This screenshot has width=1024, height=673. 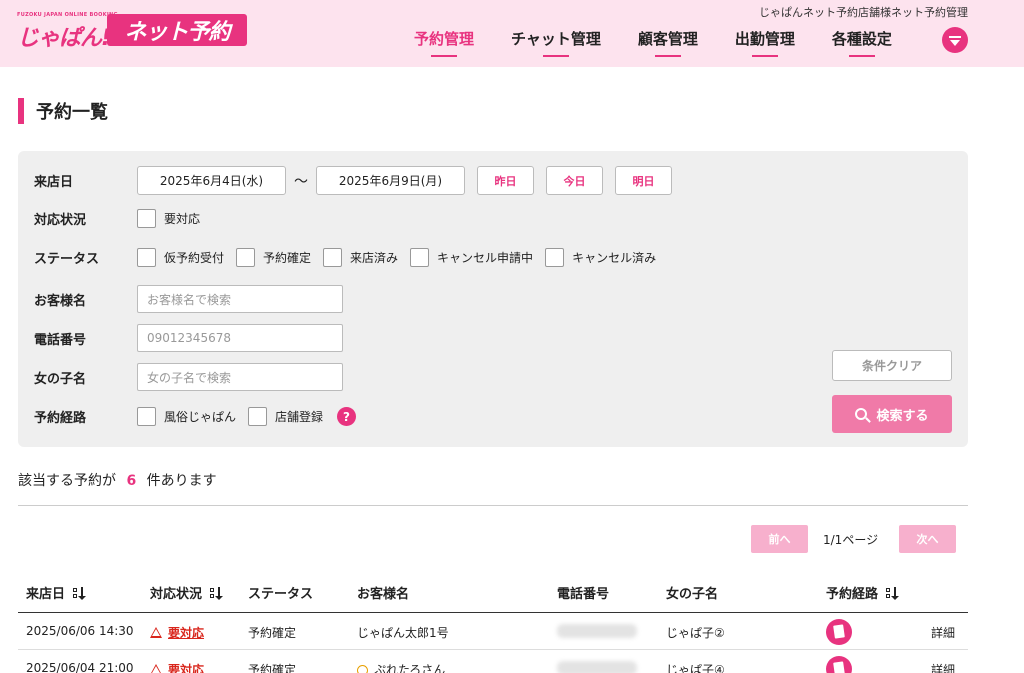 I want to click on next-page-button: 次へ, so click(x=927, y=539).